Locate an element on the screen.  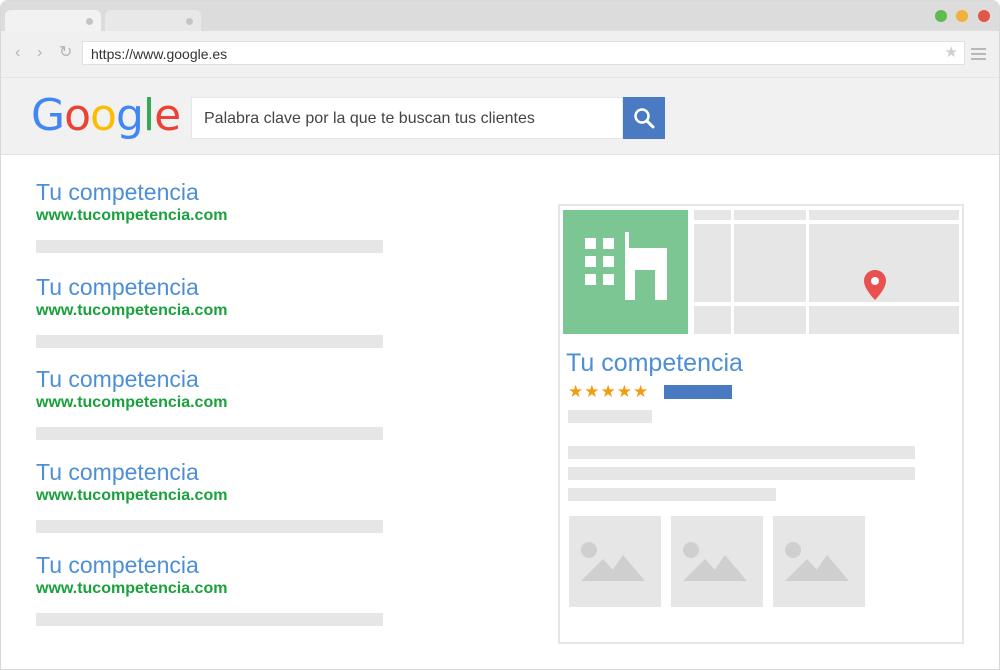
browser-toolbar: ‹ › ↻ https://www.google.es ★ is located at coordinates (500, 54).